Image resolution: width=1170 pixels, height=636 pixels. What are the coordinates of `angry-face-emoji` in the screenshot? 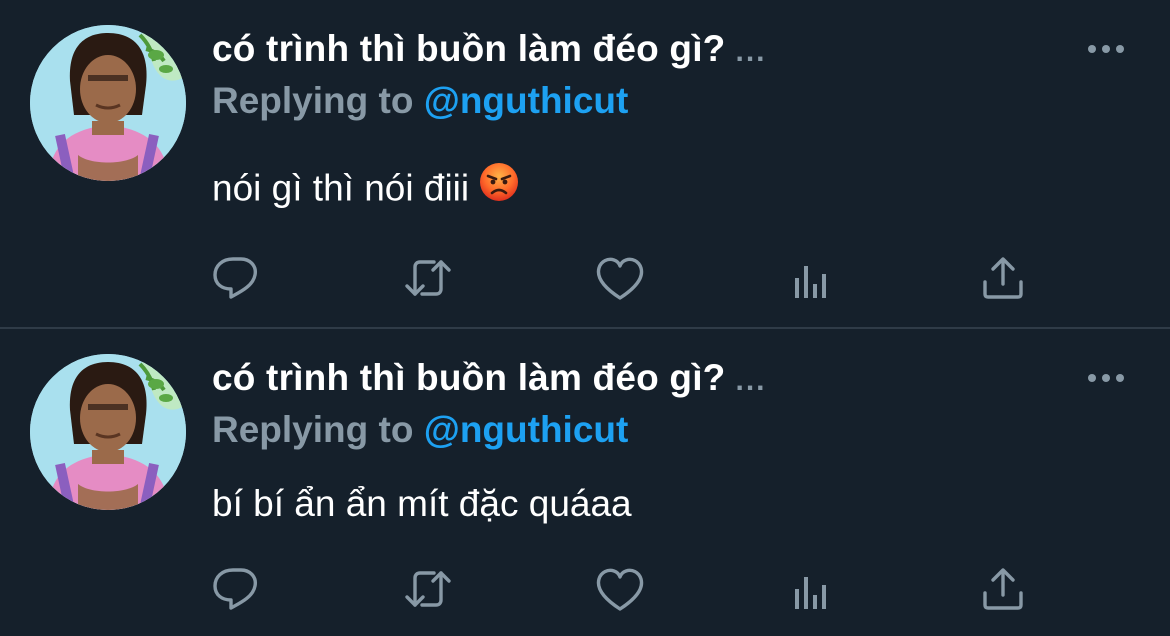 It's located at (499, 186).